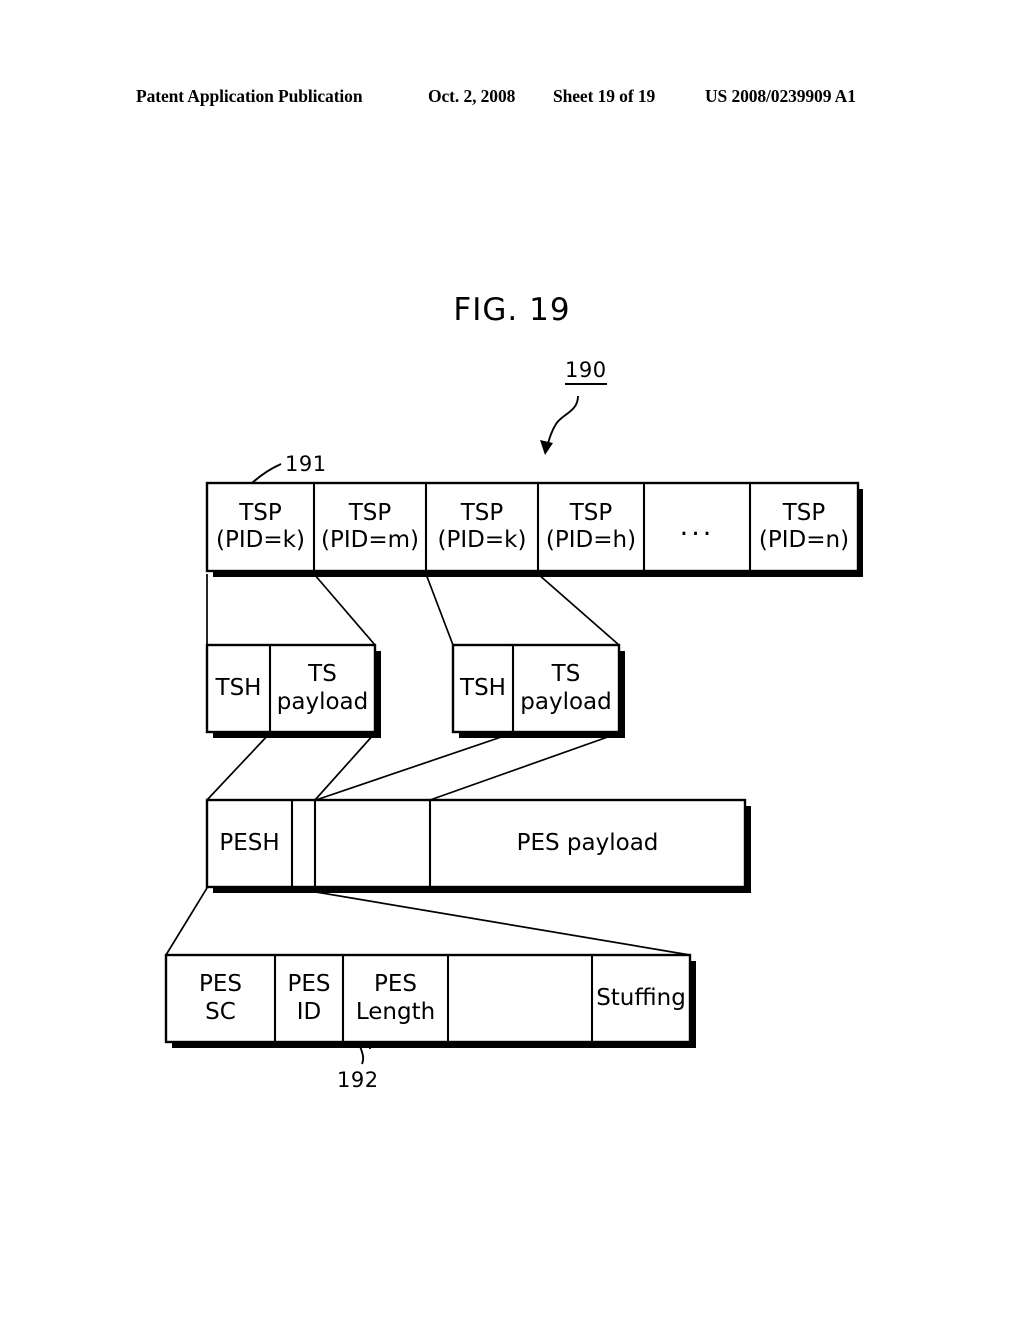 The width and height of the screenshot is (1024, 1320). I want to click on ts-packet-0-payload-line1: TS, so click(322, 674).